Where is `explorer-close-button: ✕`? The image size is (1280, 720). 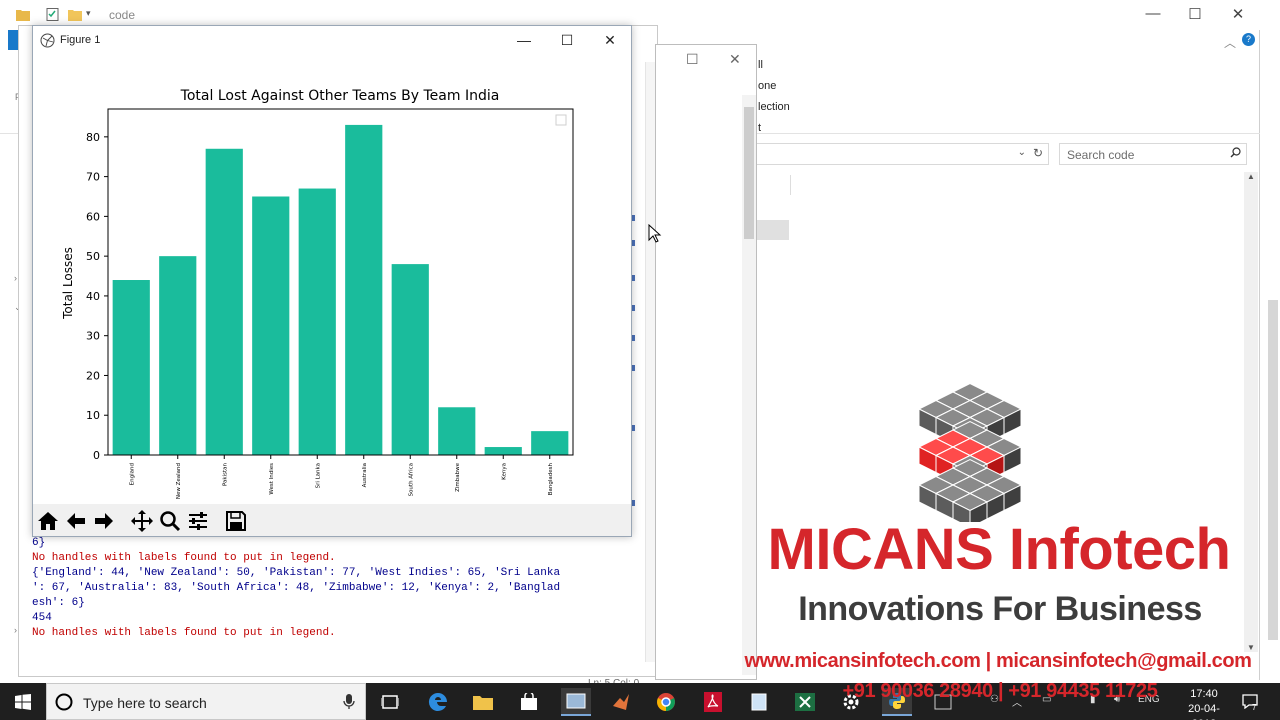
explorer-close-button: ✕ is located at coordinates (1238, 14).